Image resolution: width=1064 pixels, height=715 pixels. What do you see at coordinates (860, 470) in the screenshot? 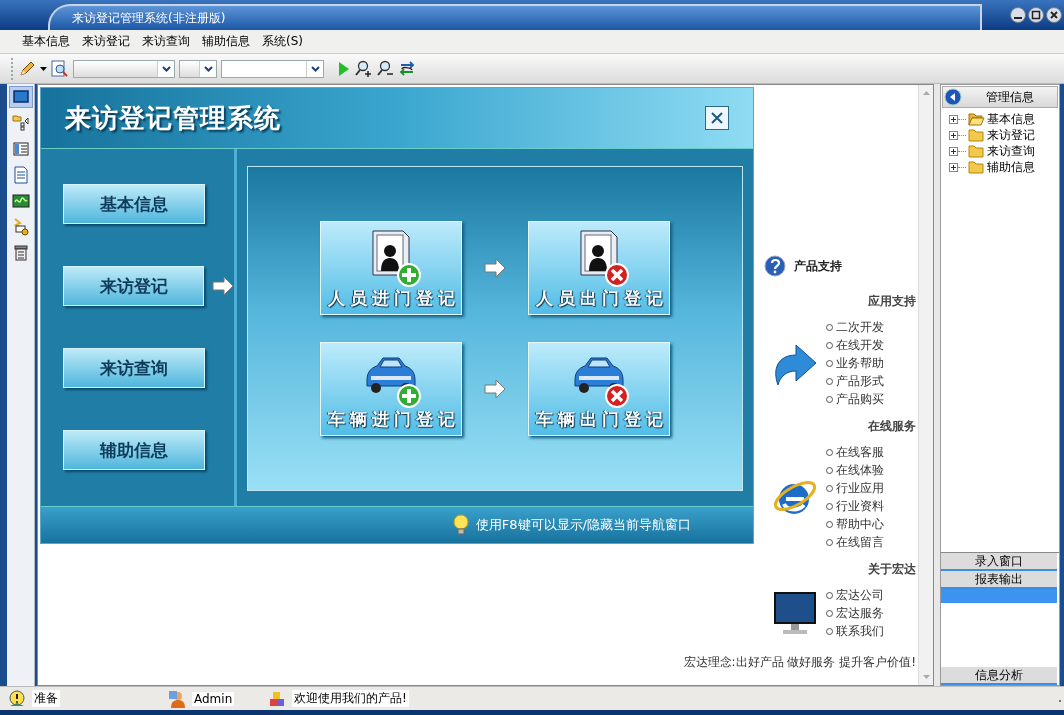
I see `support-link: 在线体验` at bounding box center [860, 470].